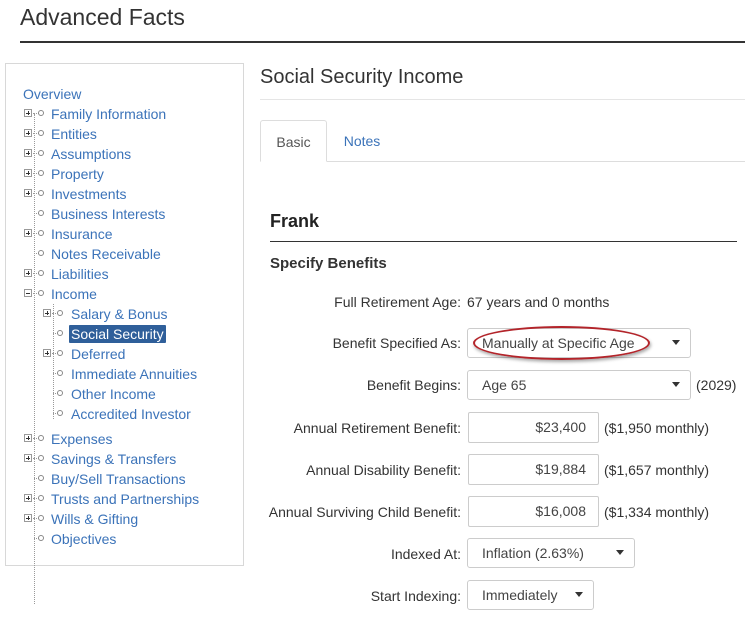 This screenshot has width=745, height=620. I want to click on sidebar-item-social-security: Social Security, so click(117, 334).